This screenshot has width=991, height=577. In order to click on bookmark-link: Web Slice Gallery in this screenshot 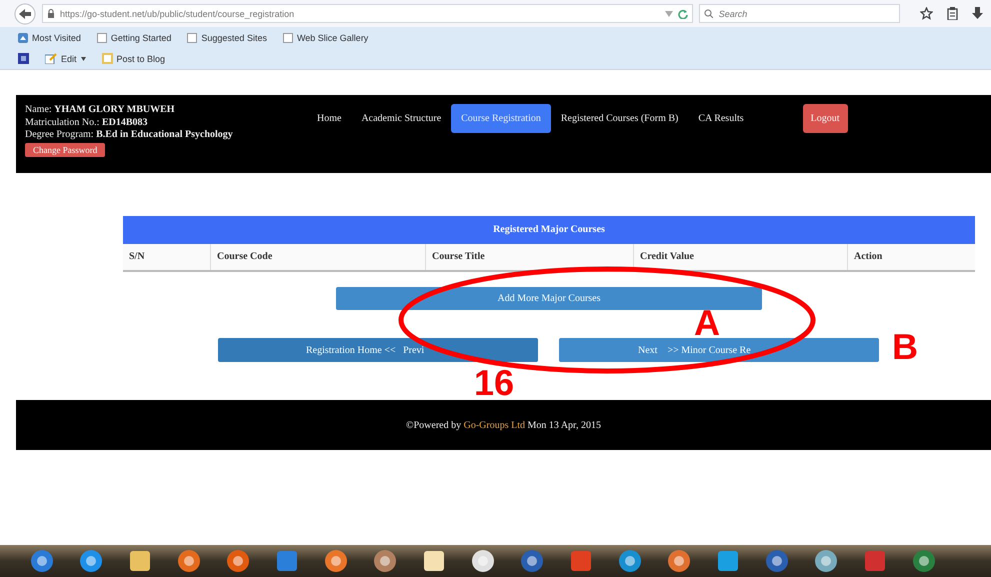, I will do `click(332, 37)`.